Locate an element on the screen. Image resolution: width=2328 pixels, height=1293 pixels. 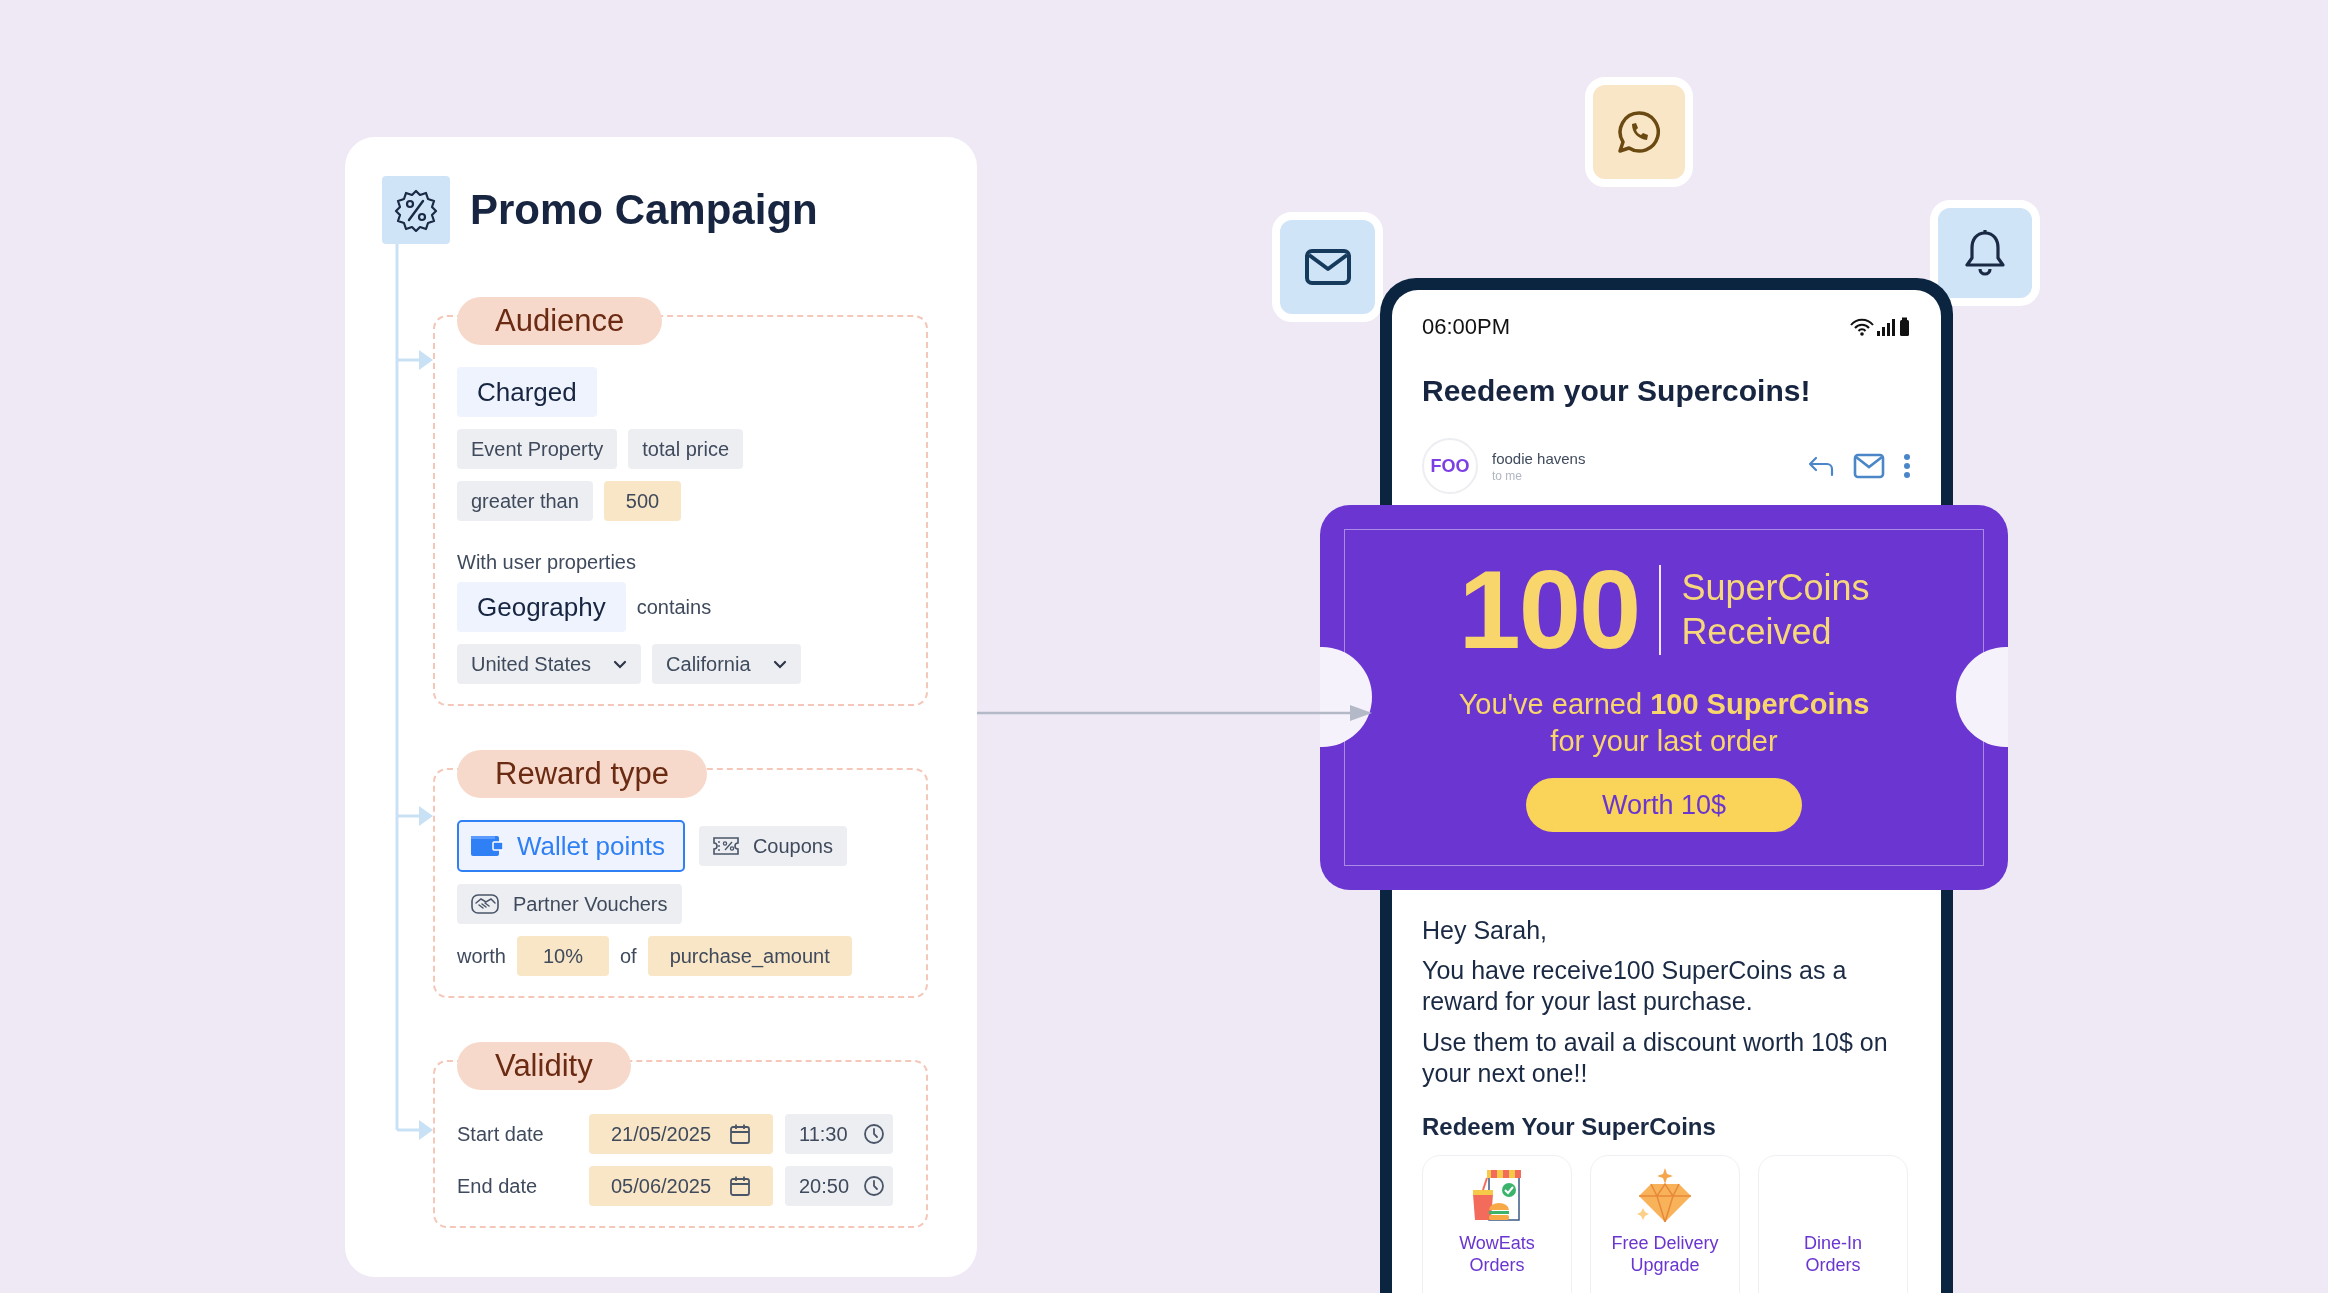
section-heading: Reward type is located at coordinates (582, 774).